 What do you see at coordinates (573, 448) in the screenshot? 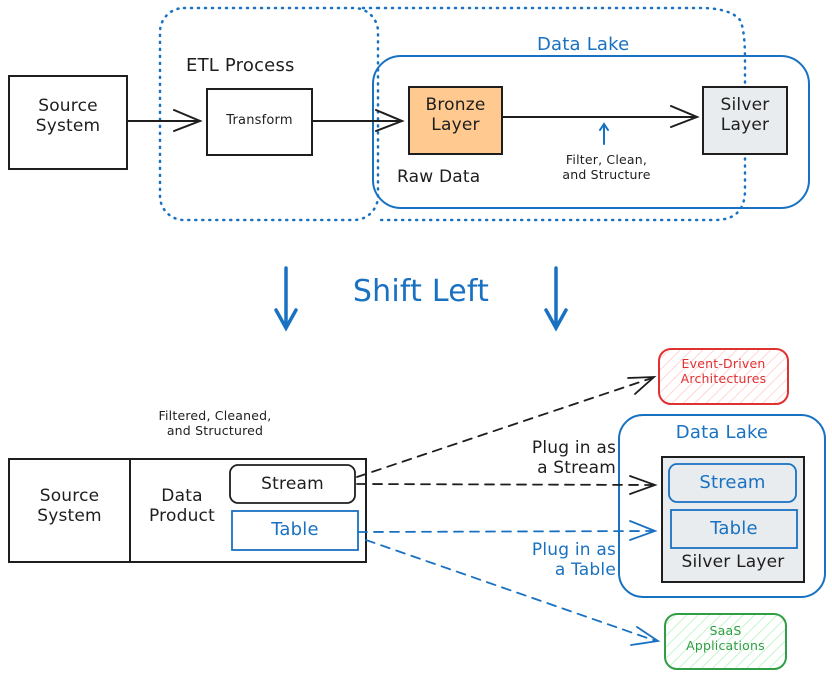
I see `plug-stream-line1: Plug in as` at bounding box center [573, 448].